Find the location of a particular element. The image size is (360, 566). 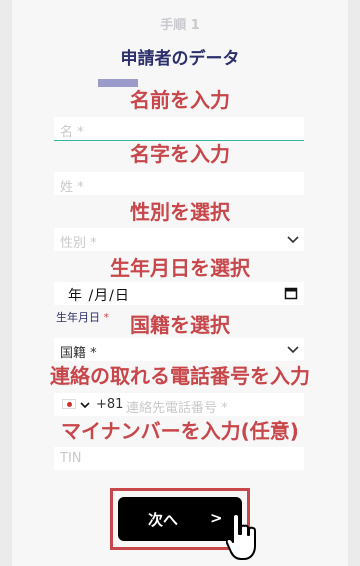

country-chevron-icon is located at coordinates (85, 405).